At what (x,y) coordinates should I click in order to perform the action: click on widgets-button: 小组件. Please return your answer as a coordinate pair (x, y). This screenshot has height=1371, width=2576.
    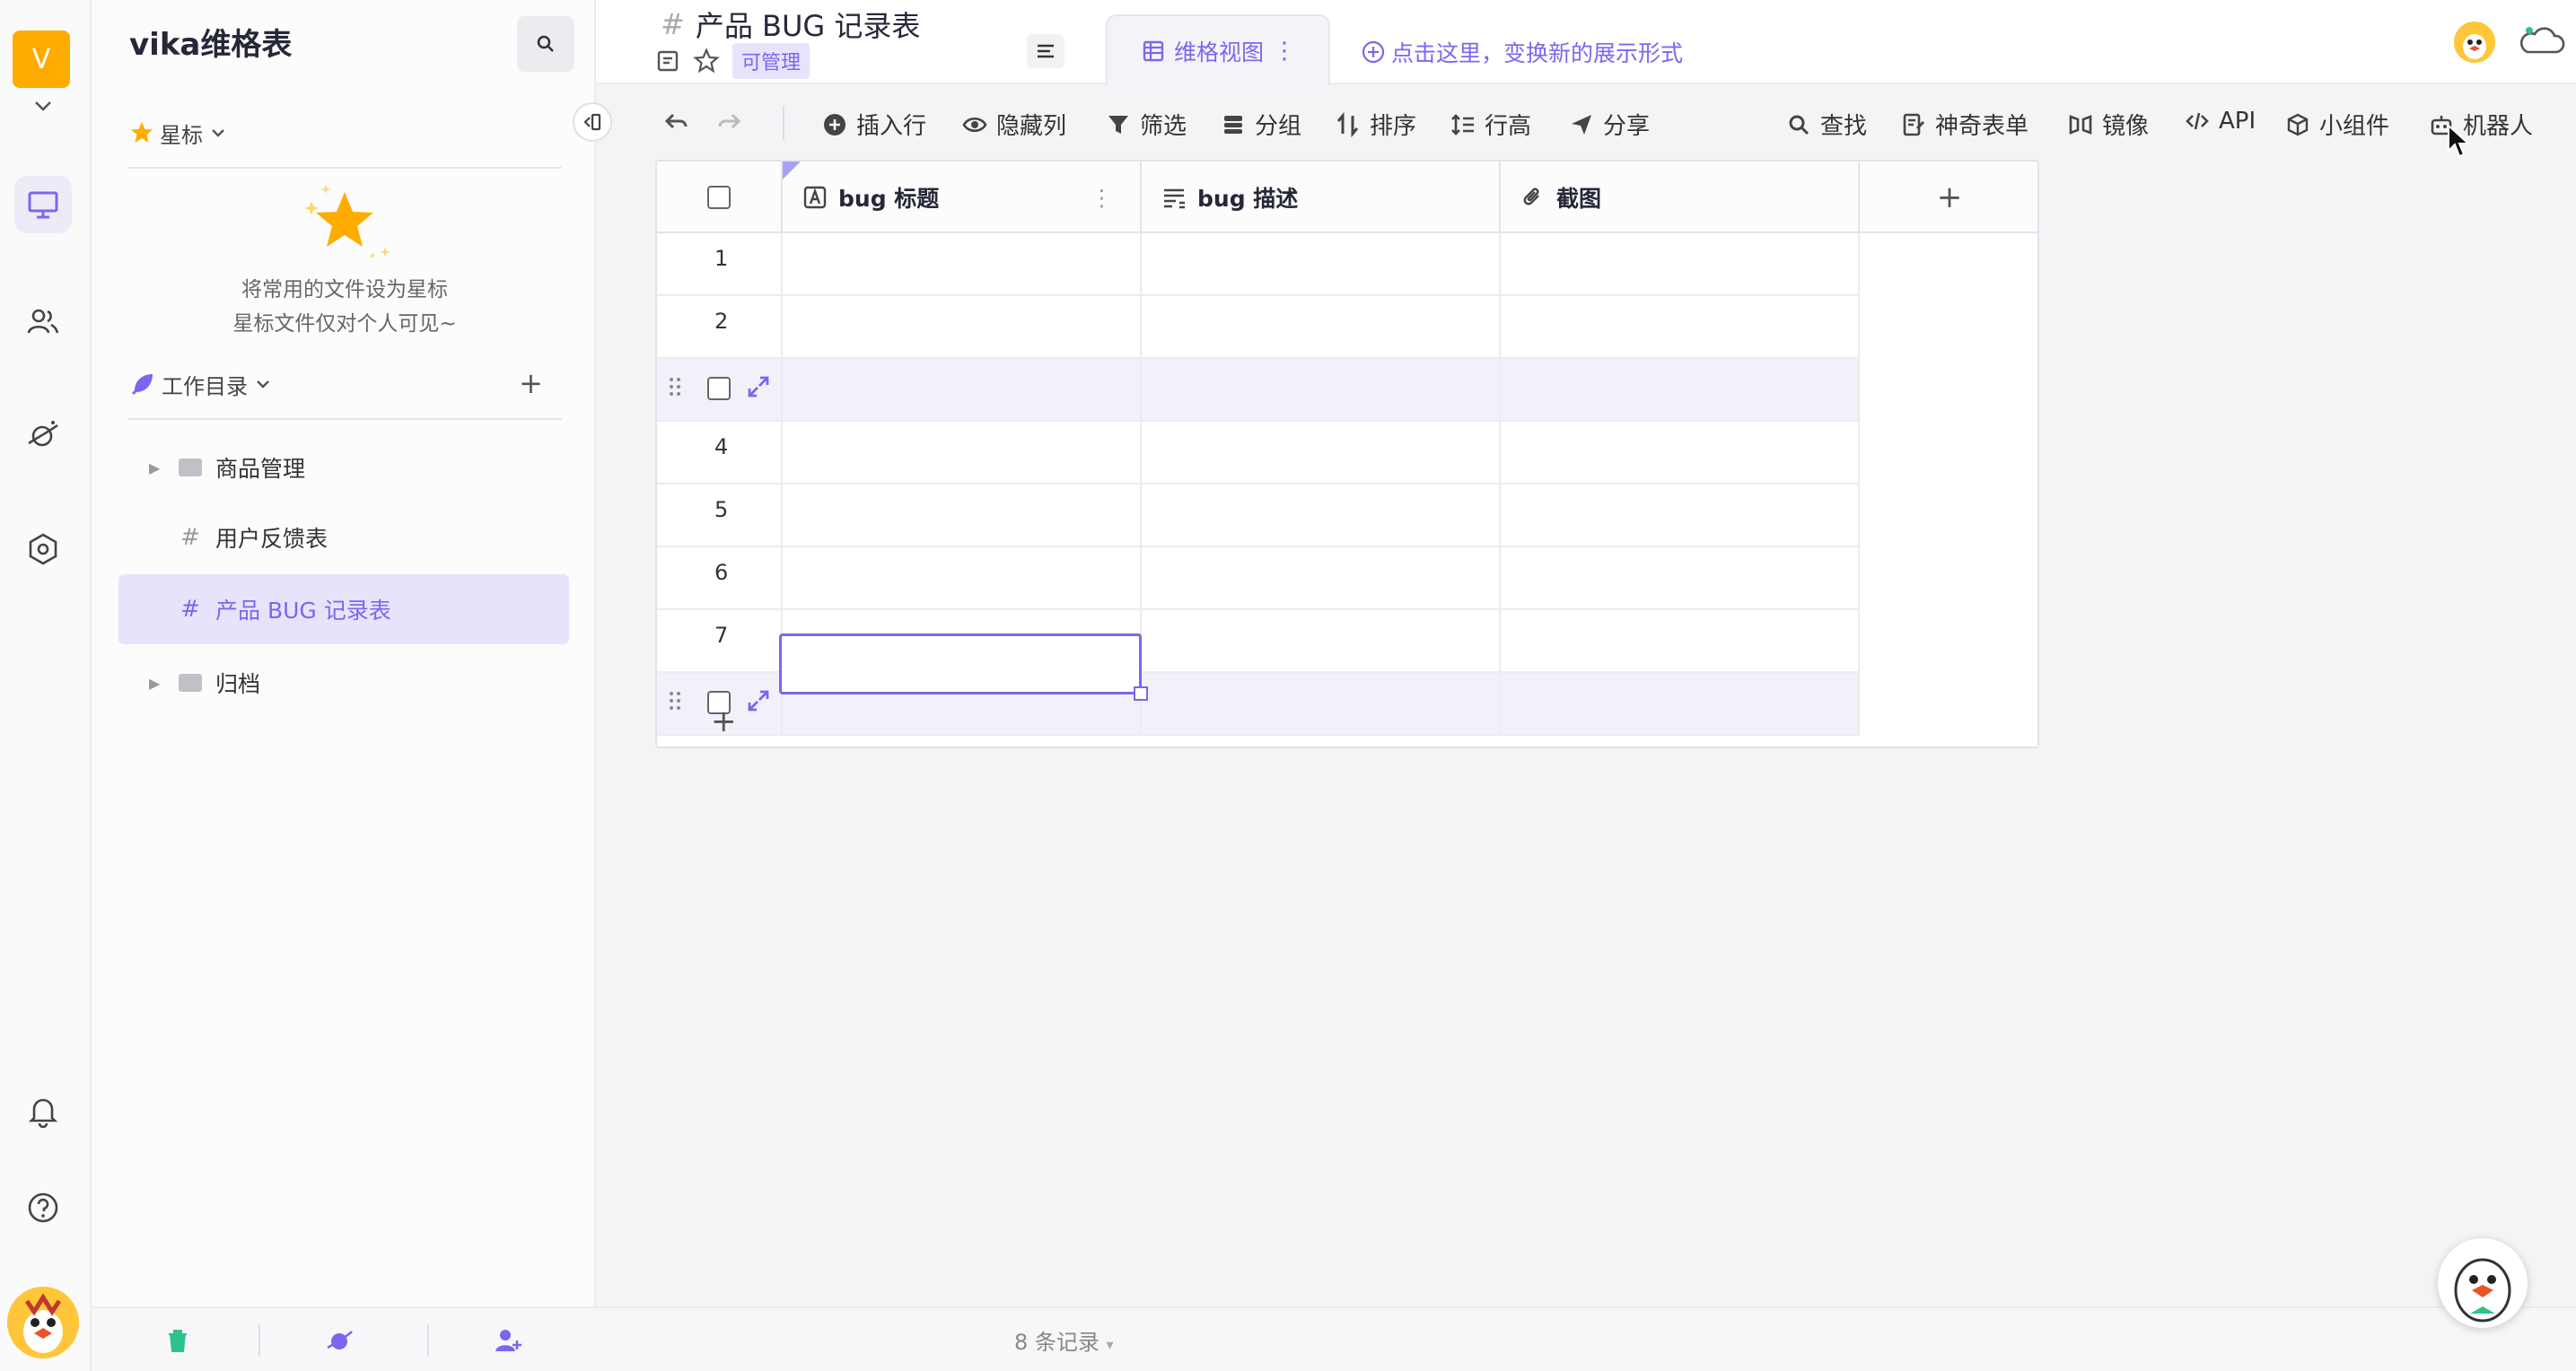
    Looking at the image, I should click on (2337, 124).